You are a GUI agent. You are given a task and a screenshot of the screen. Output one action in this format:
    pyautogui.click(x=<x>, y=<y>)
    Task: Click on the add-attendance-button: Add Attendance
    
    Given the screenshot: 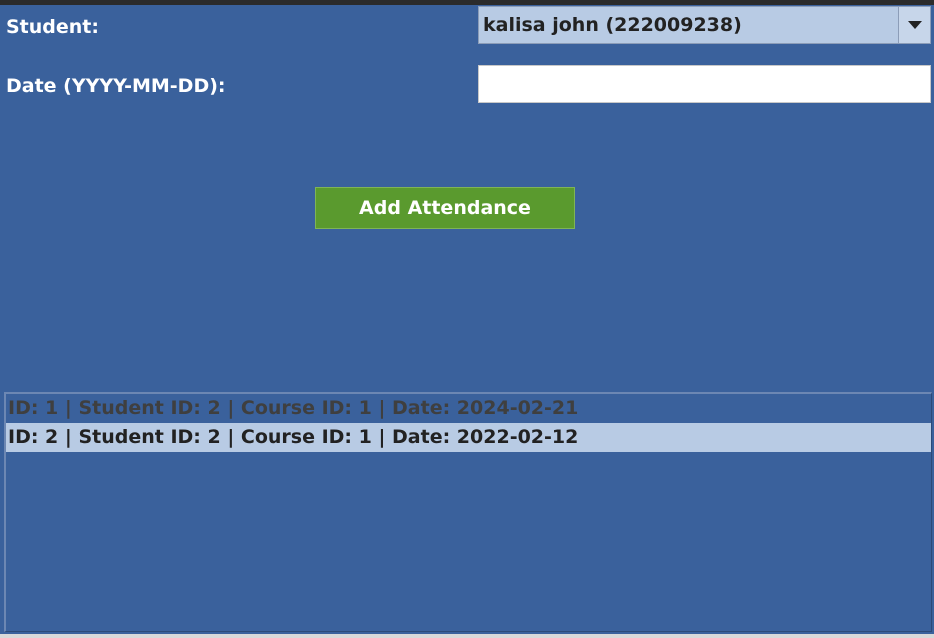 What is the action you would take?
    pyautogui.click(x=445, y=208)
    